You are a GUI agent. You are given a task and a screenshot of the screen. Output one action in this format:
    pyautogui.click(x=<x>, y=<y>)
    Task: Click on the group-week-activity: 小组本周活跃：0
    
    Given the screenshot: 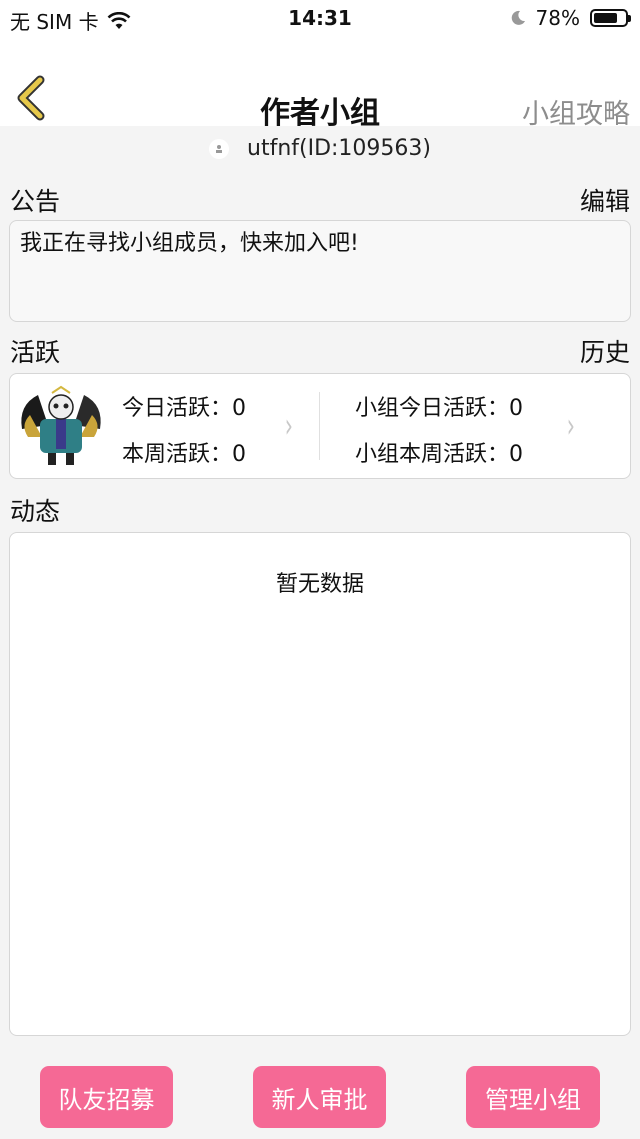 What is the action you would take?
    pyautogui.click(x=439, y=452)
    